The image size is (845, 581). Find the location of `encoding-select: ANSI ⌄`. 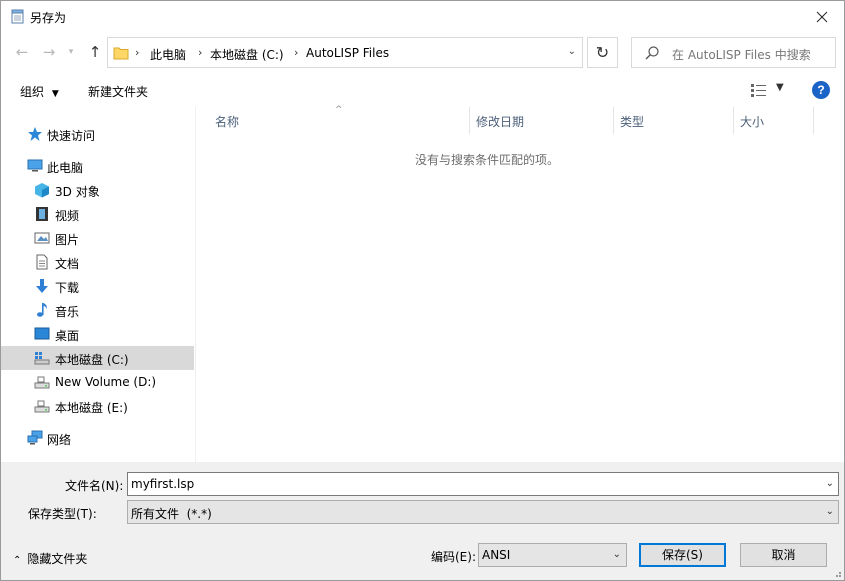

encoding-select: ANSI ⌄ is located at coordinates (552, 555).